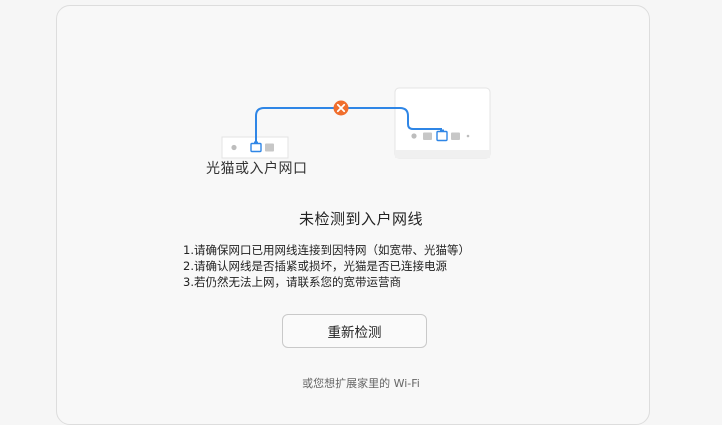 This screenshot has height=425, width=722. What do you see at coordinates (315, 266) in the screenshot?
I see `tip-item: 2.请确认网线是否插紧或损坏，光猫是否已连接电源` at bounding box center [315, 266].